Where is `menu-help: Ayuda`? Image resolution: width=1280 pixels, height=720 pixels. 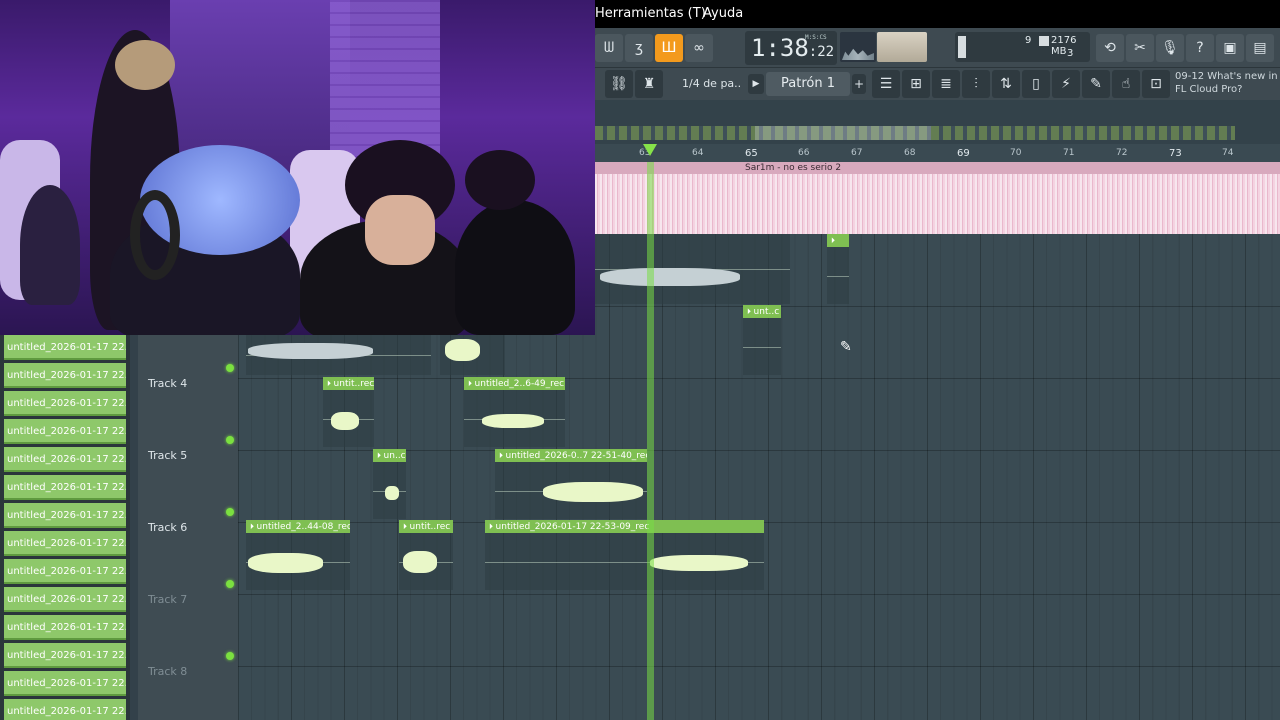
menu-help: Ayuda is located at coordinates (723, 13).